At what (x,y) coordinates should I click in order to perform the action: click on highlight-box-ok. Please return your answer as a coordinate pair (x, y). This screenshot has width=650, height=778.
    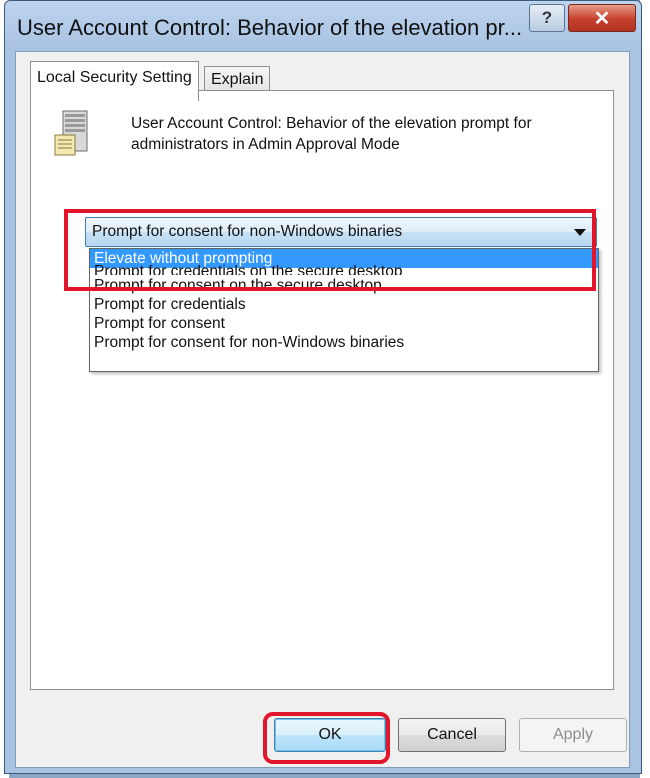
    Looking at the image, I should click on (326, 738).